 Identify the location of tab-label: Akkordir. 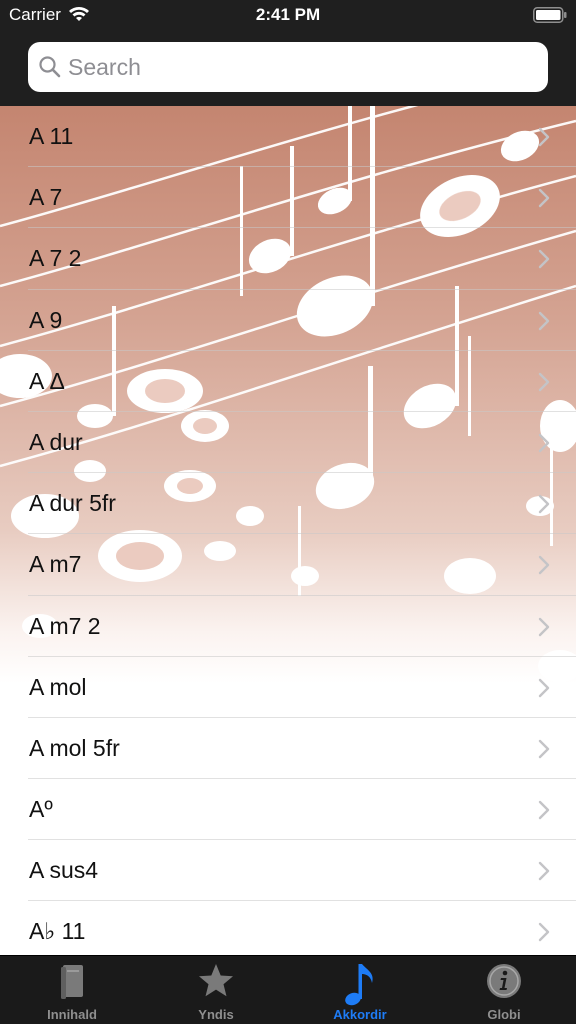
(360, 1014).